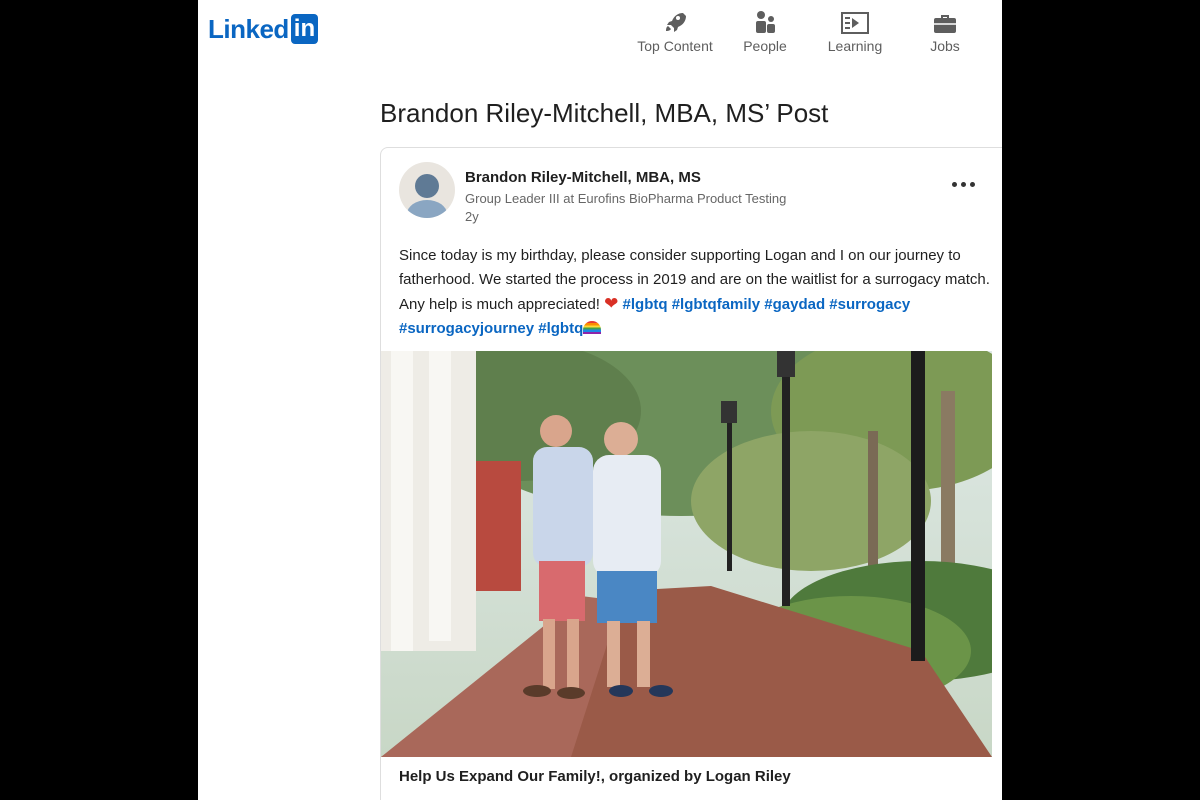 The image size is (1200, 800). What do you see at coordinates (855, 20) in the screenshot?
I see `learning-icon` at bounding box center [855, 20].